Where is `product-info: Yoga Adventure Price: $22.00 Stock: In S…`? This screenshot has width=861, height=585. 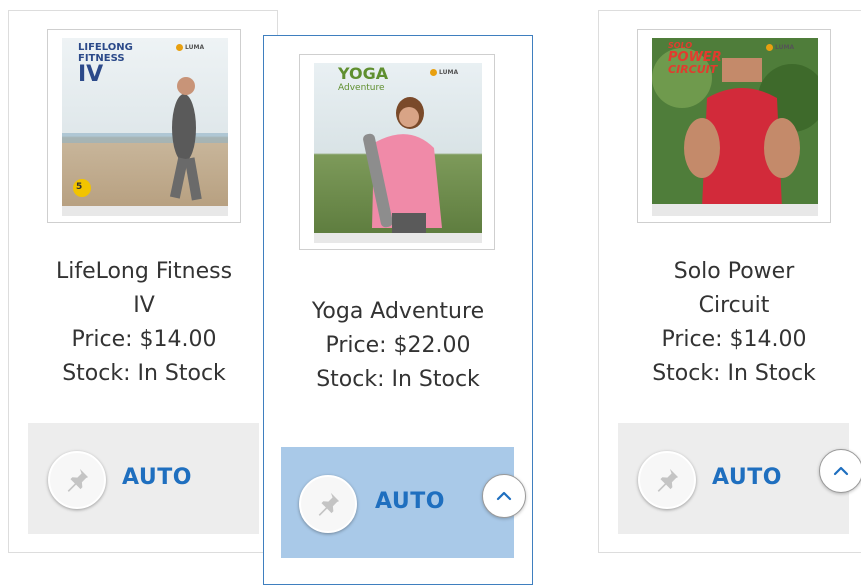
product-info: Yoga Adventure Price: $22.00 Stock: In S… is located at coordinates (398, 346).